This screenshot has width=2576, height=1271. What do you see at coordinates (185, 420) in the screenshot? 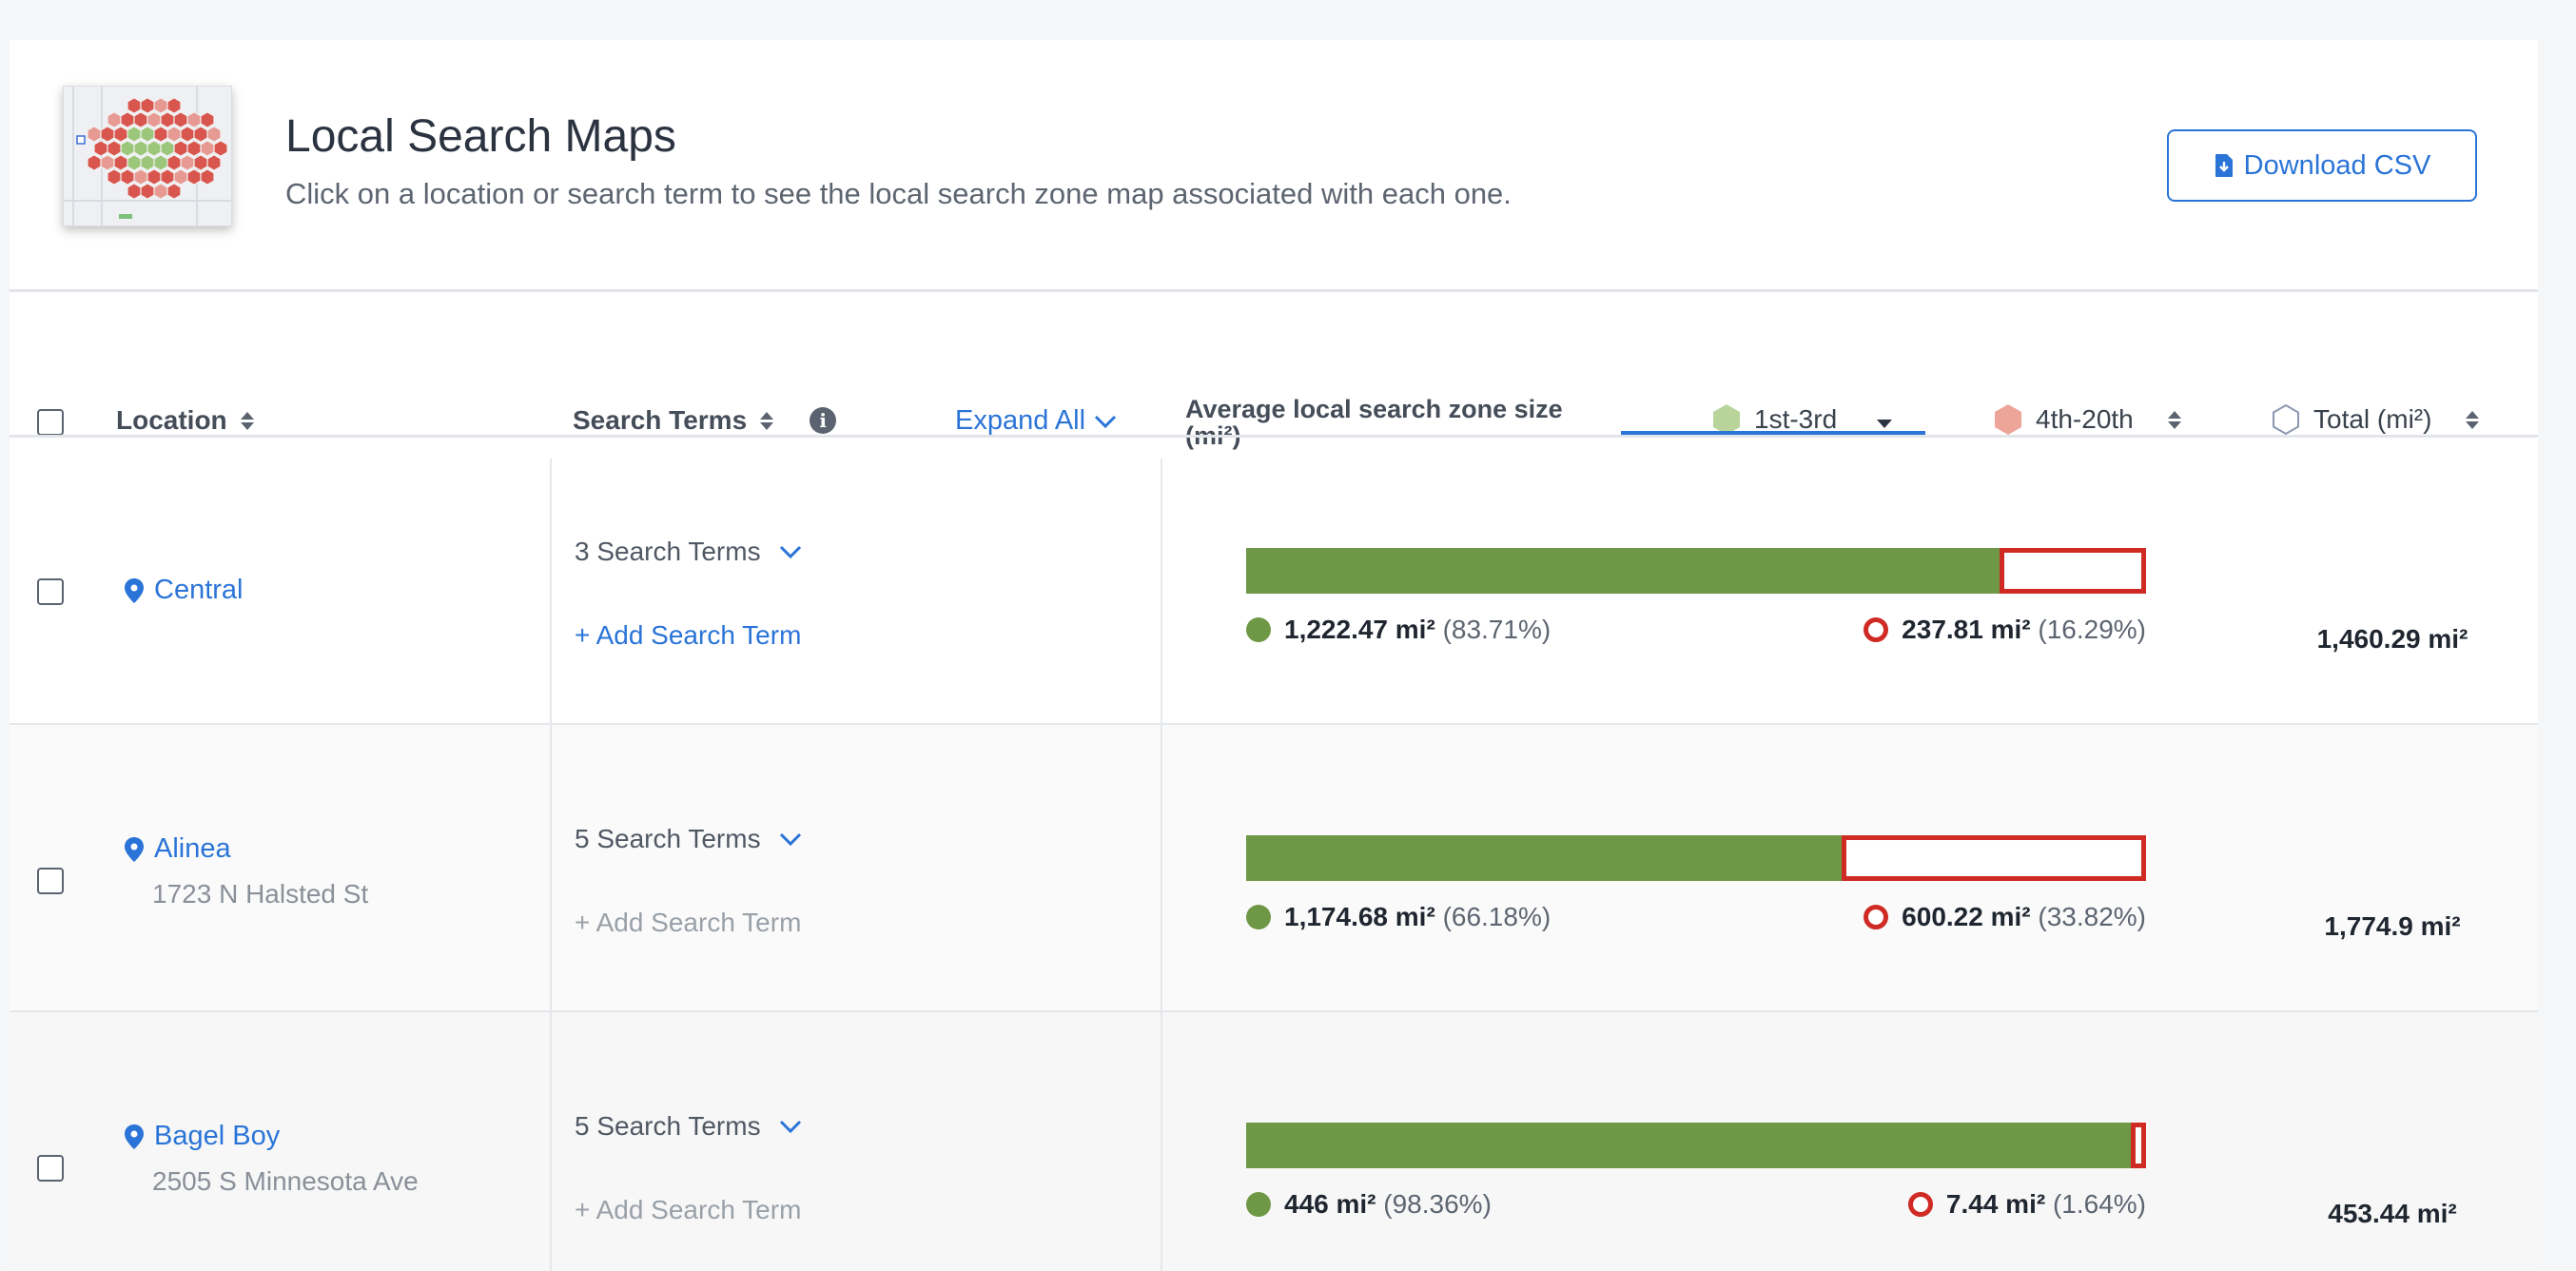
I see `column-location: Location` at bounding box center [185, 420].